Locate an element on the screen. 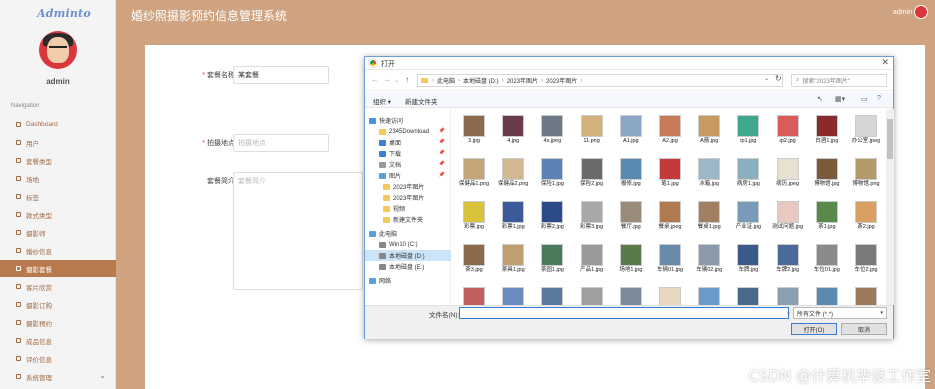  file-item: 报修.jpg is located at coordinates (631, 180).